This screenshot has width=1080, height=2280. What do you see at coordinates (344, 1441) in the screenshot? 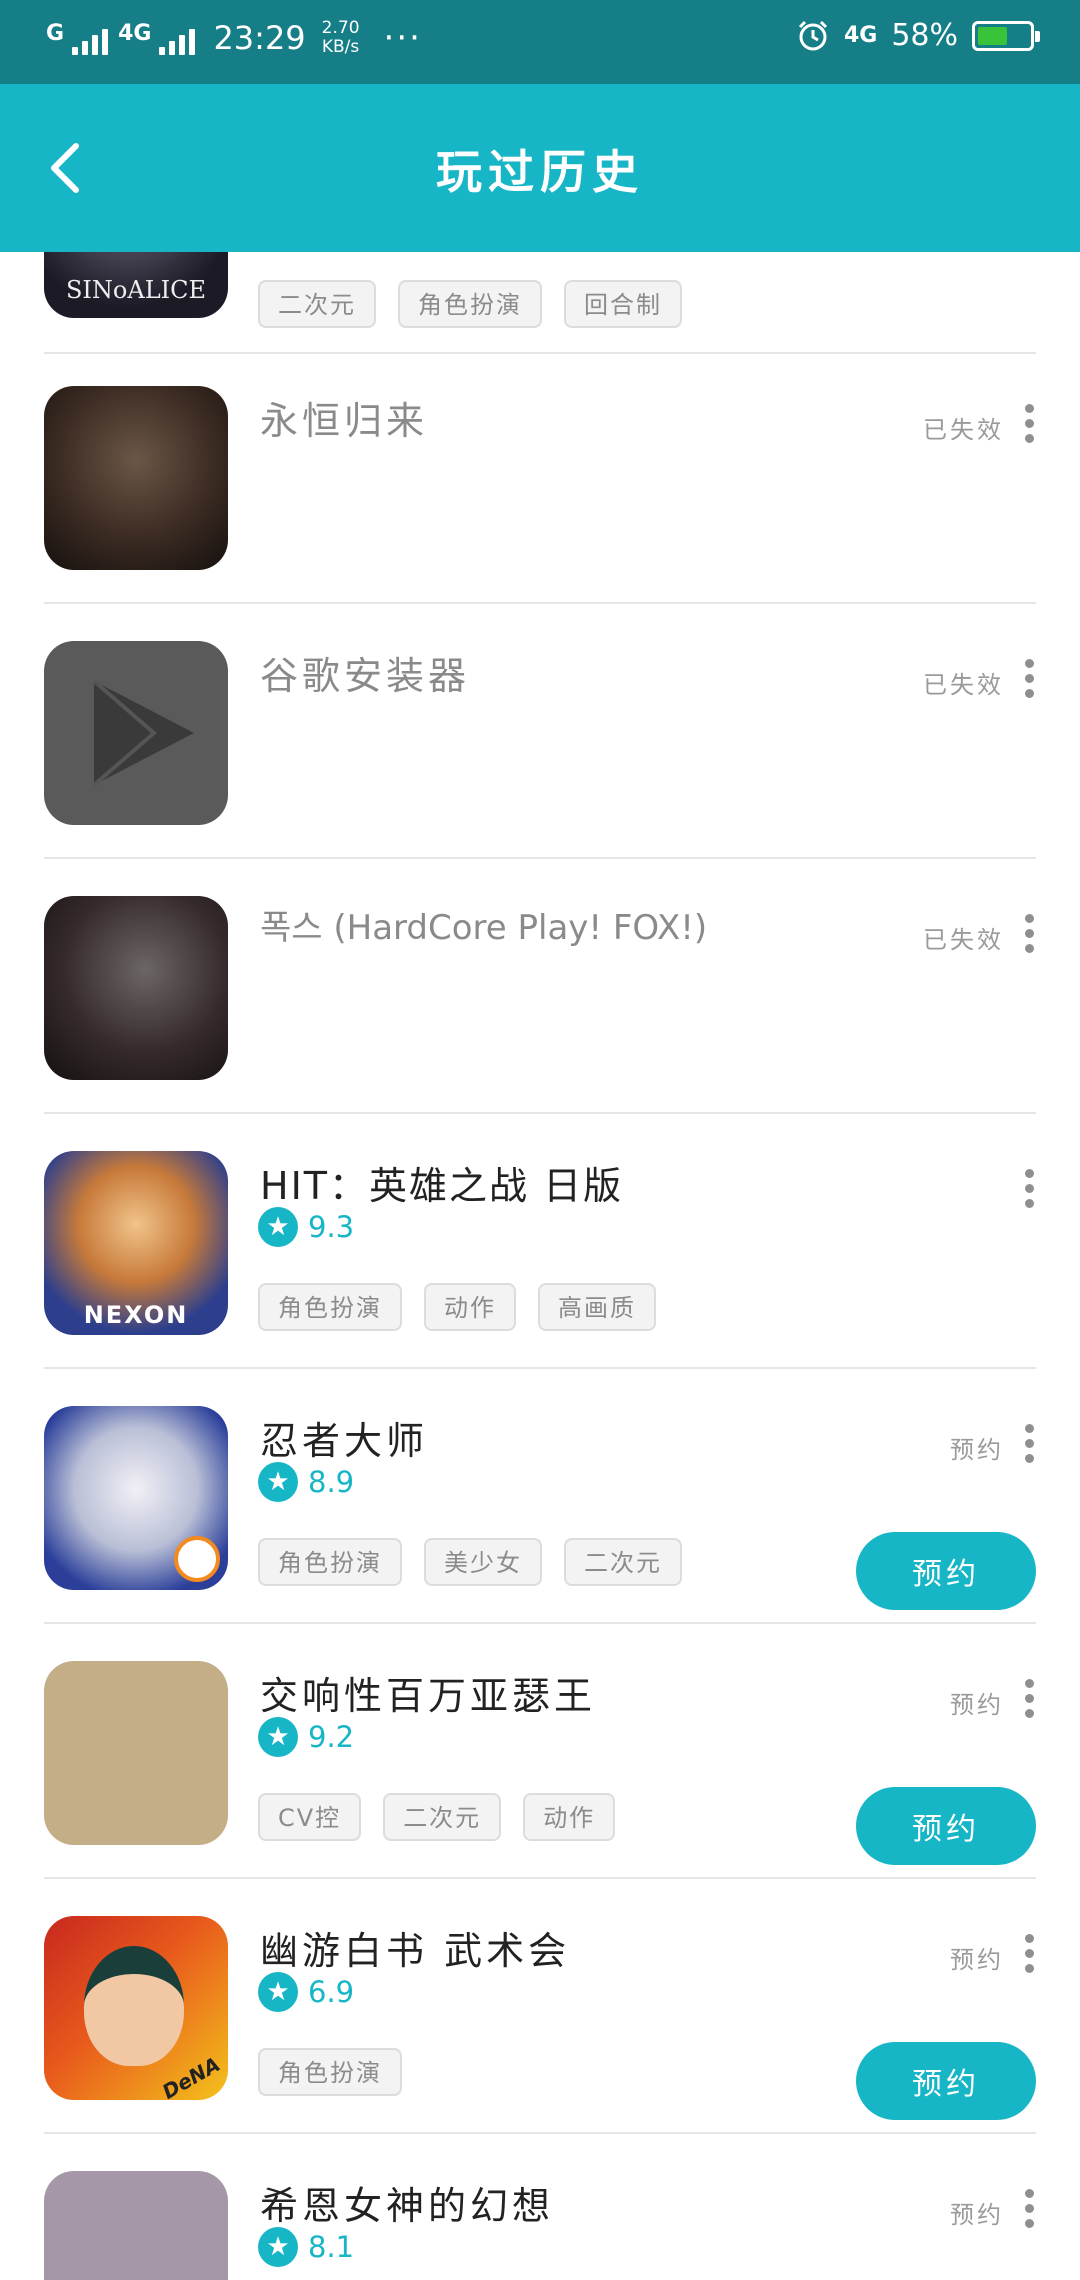
I see `app-name: 忍者大师` at bounding box center [344, 1441].